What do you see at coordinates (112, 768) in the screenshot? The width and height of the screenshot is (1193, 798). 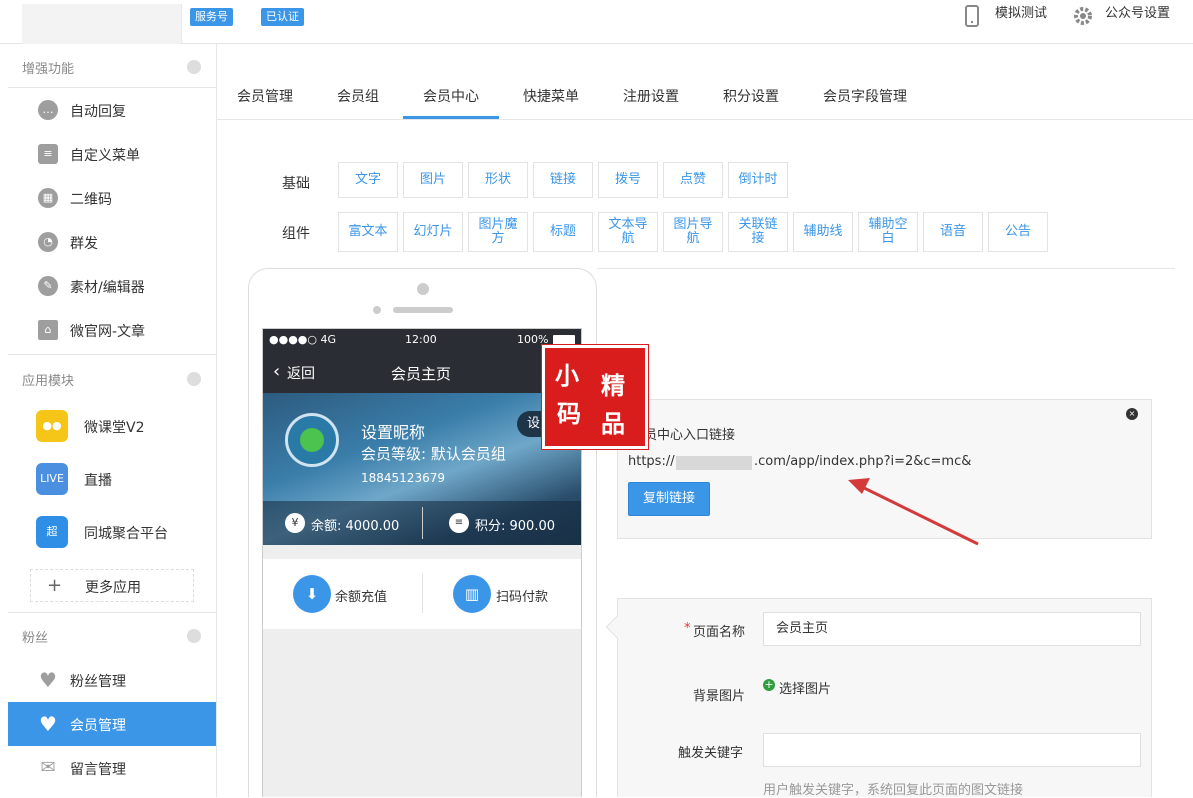 I see `sidebar-item-message-management: ✉ 留言管理` at bounding box center [112, 768].